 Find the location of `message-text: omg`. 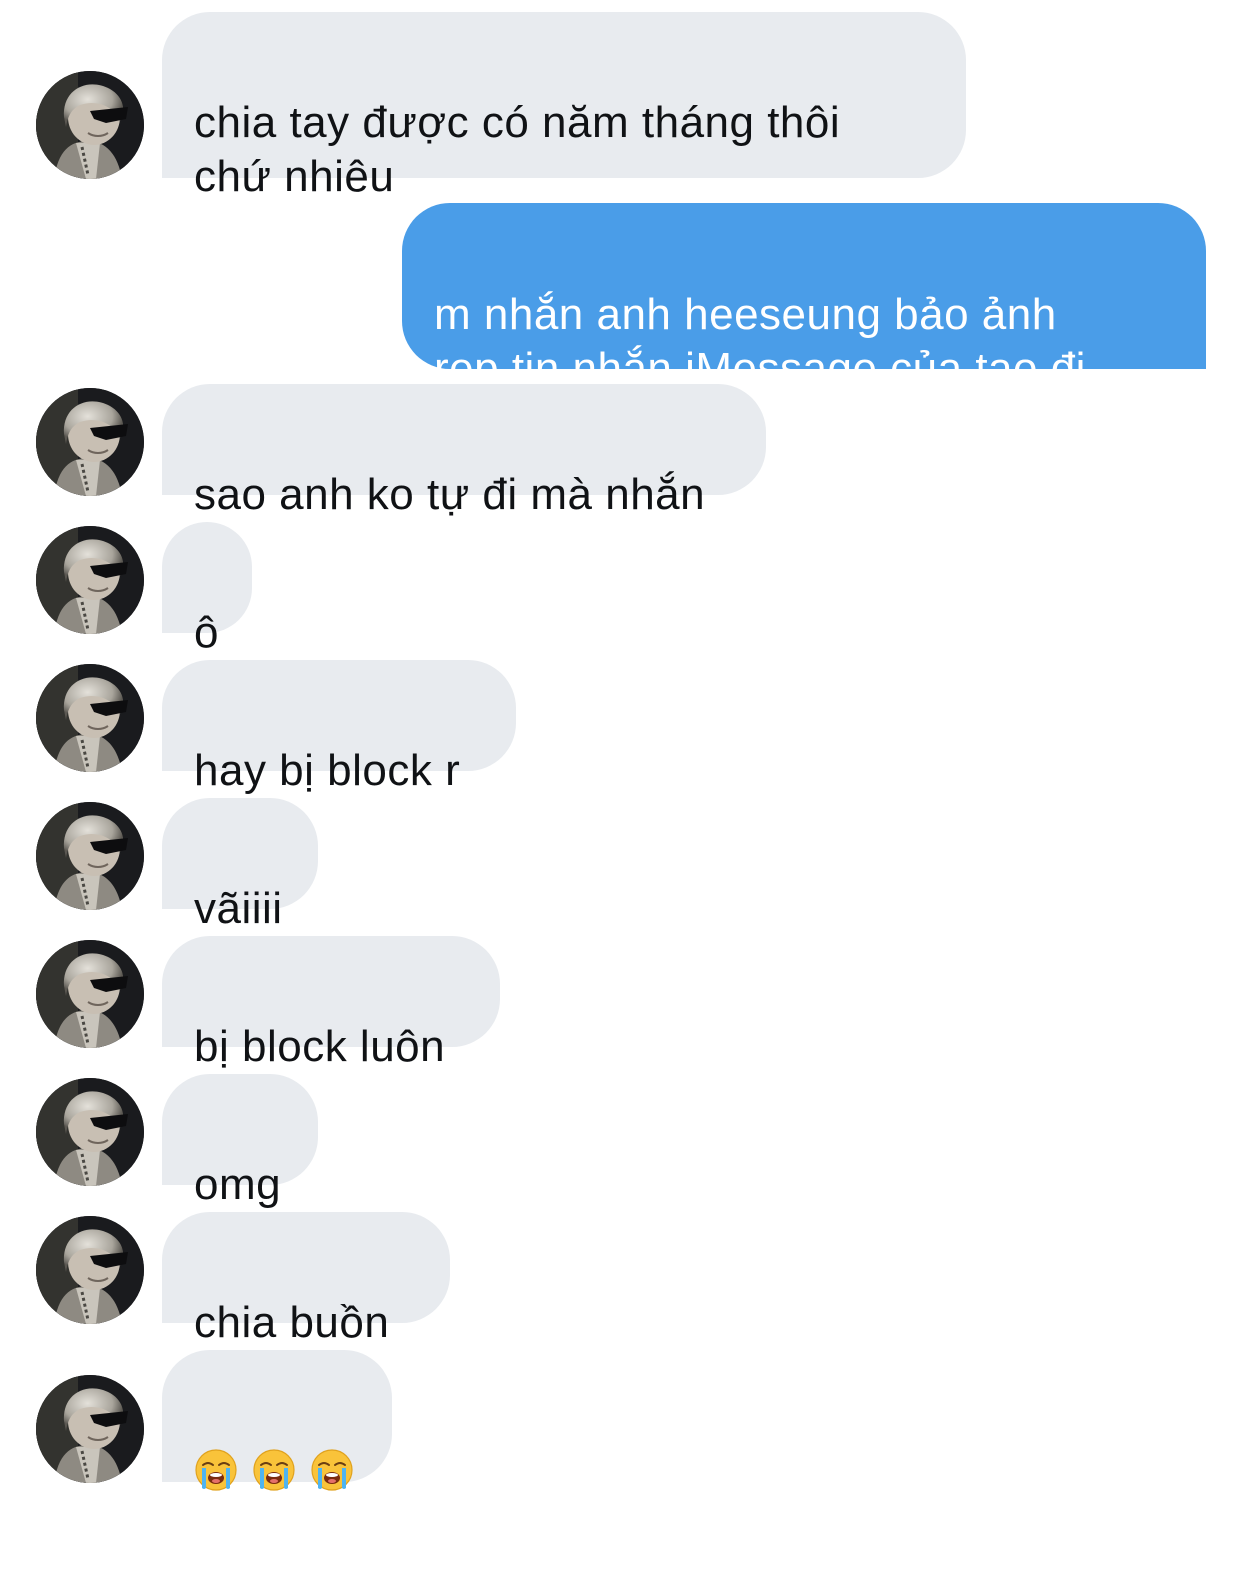

message-text: omg is located at coordinates (238, 1184).